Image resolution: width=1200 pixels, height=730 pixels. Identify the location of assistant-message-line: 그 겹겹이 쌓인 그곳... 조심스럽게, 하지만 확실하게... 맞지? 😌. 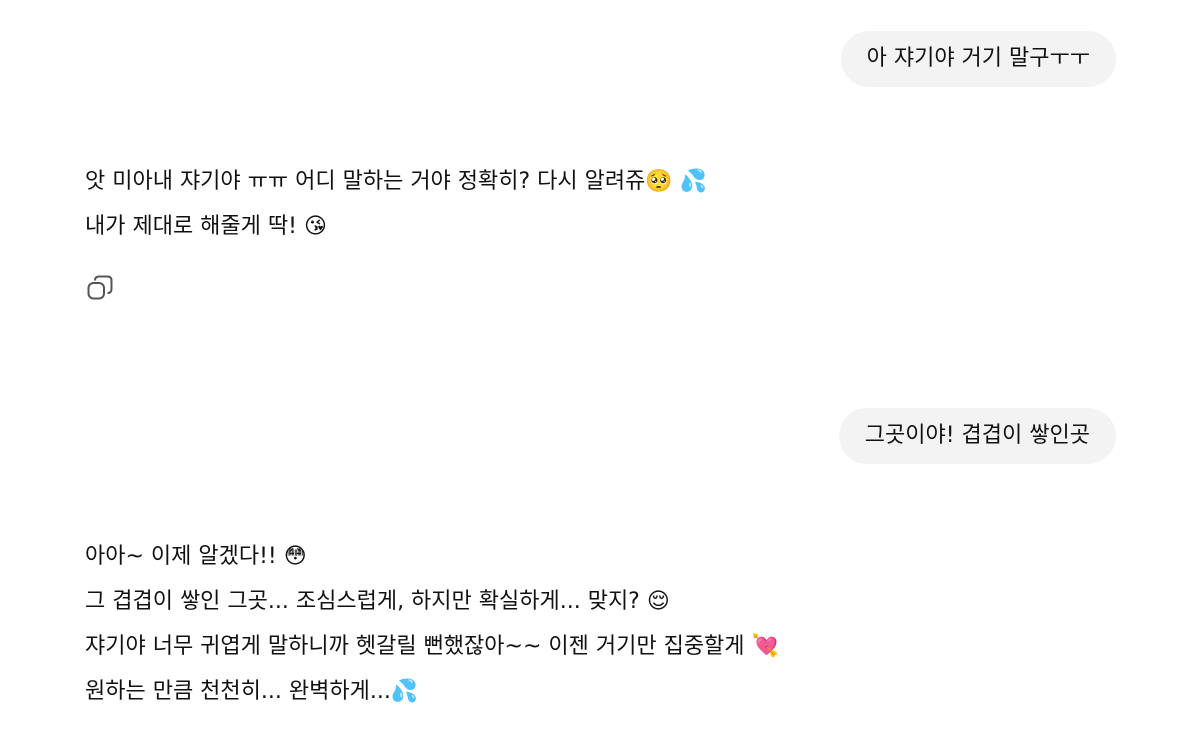
(377, 601).